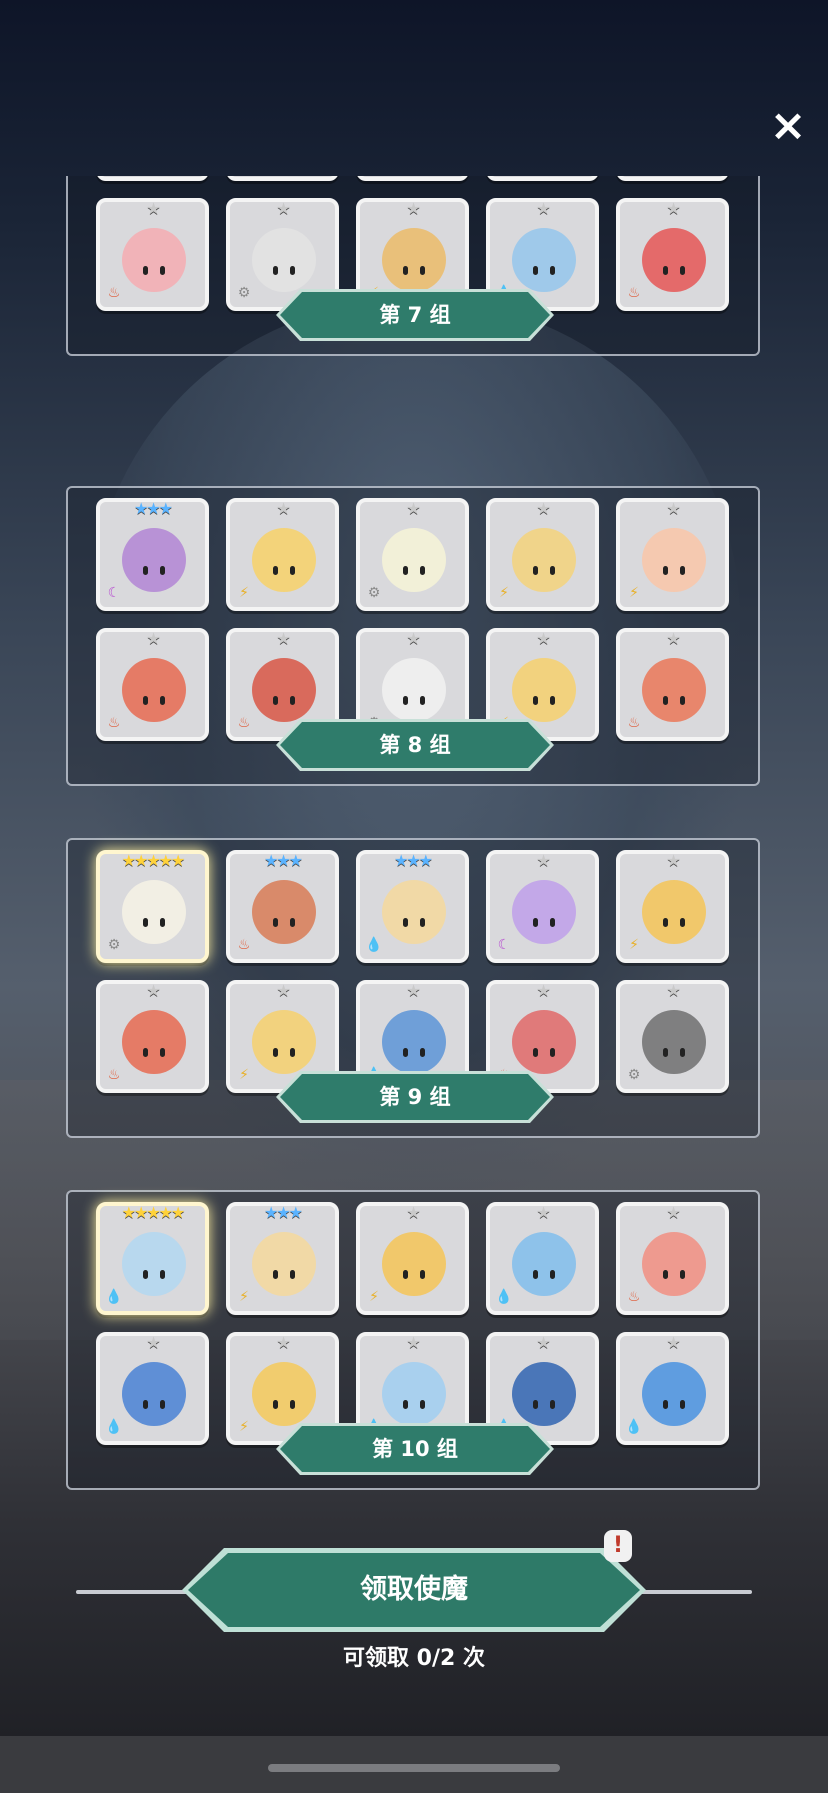 The height and width of the screenshot is (1793, 828). I want to click on claim-count: 可领取 0/2 次, so click(414, 1658).